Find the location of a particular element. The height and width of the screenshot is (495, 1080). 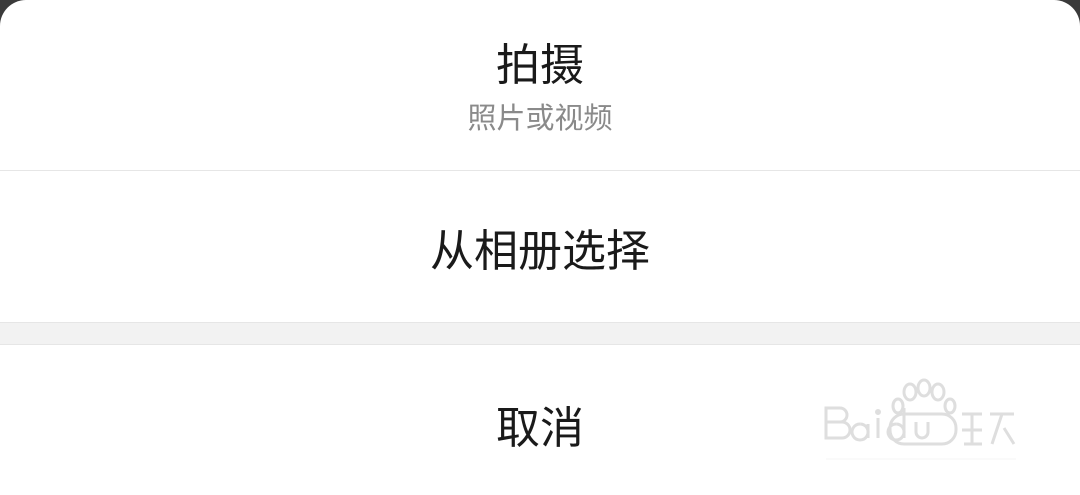

choose-from-album-label: 从相册选择 is located at coordinates (540, 251).